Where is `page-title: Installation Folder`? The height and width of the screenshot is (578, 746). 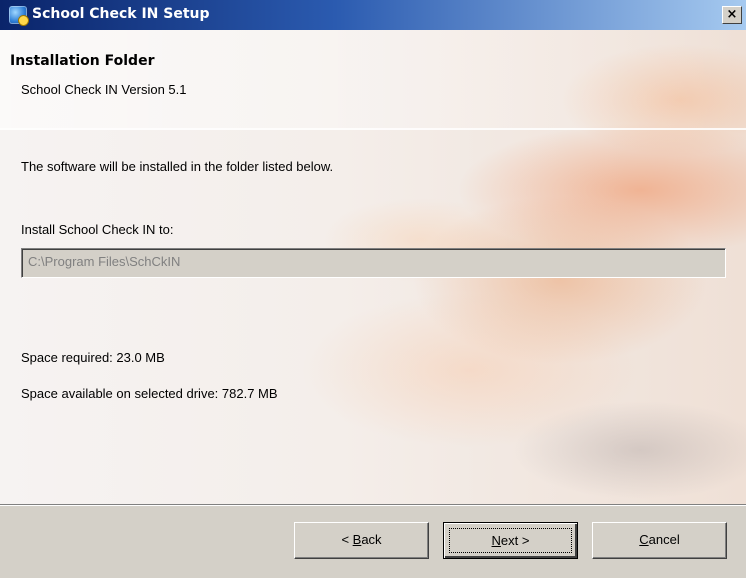
page-title: Installation Folder is located at coordinates (82, 61).